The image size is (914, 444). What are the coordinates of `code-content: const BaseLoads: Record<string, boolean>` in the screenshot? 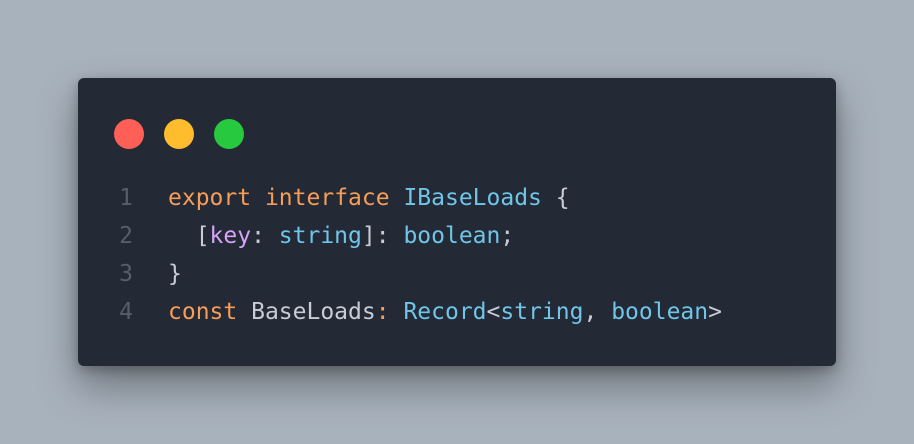 It's located at (445, 312).